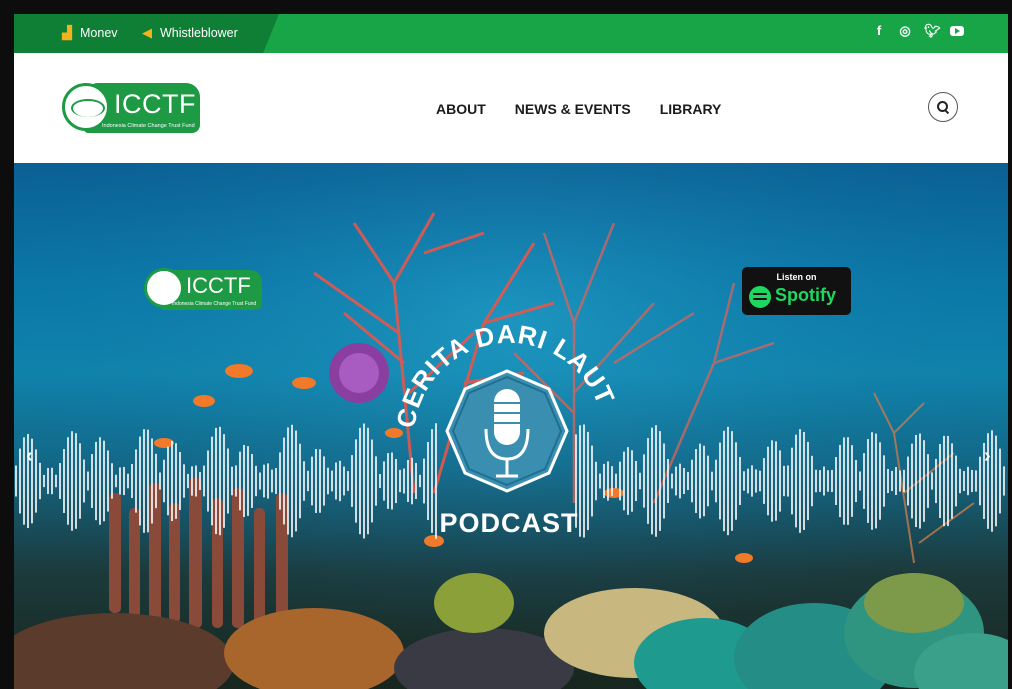 The height and width of the screenshot is (689, 1012). What do you see at coordinates (214, 304) in the screenshot?
I see `hero-logo-subtitle: Indonesia Climate Change Trust Fund` at bounding box center [214, 304].